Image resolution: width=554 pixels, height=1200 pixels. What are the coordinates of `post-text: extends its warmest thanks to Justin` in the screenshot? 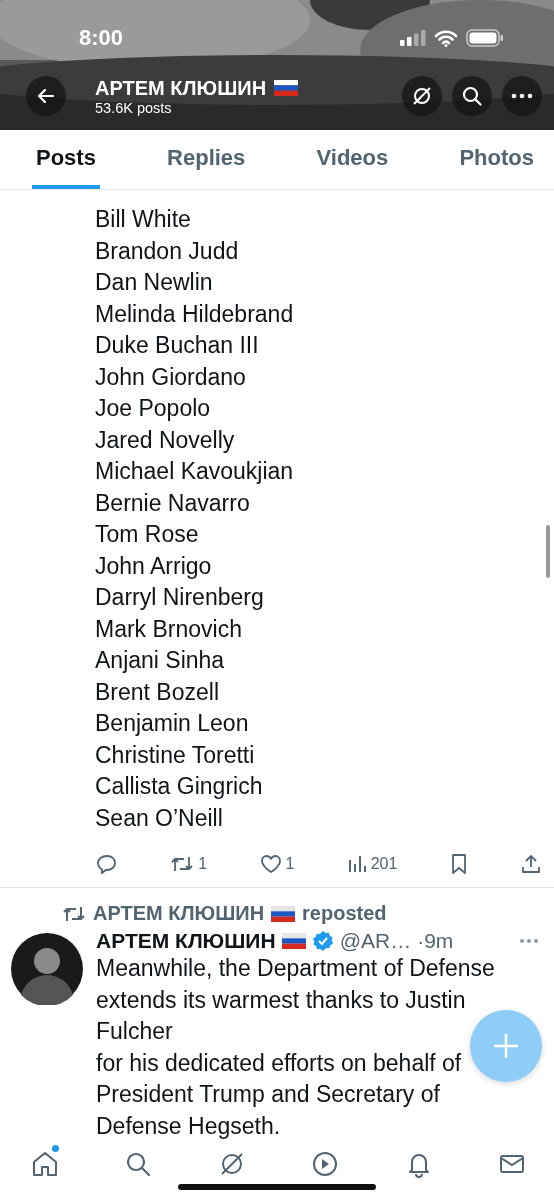 It's located at (281, 1000).